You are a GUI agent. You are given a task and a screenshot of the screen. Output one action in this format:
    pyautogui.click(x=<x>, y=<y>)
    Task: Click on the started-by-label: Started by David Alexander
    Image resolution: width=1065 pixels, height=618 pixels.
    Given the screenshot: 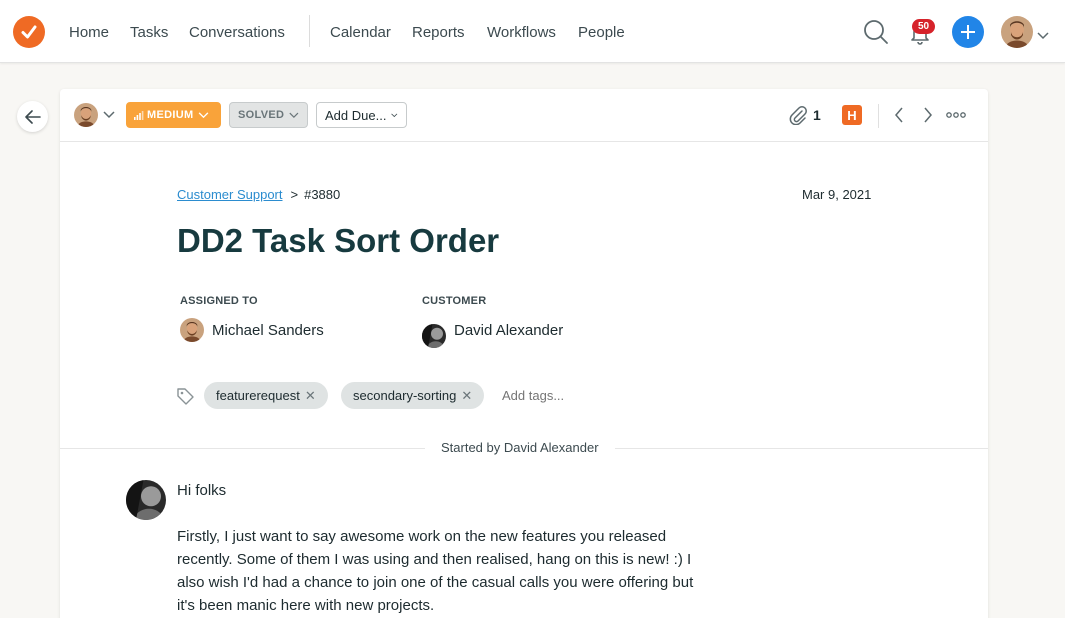 What is the action you would take?
    pyautogui.click(x=520, y=447)
    